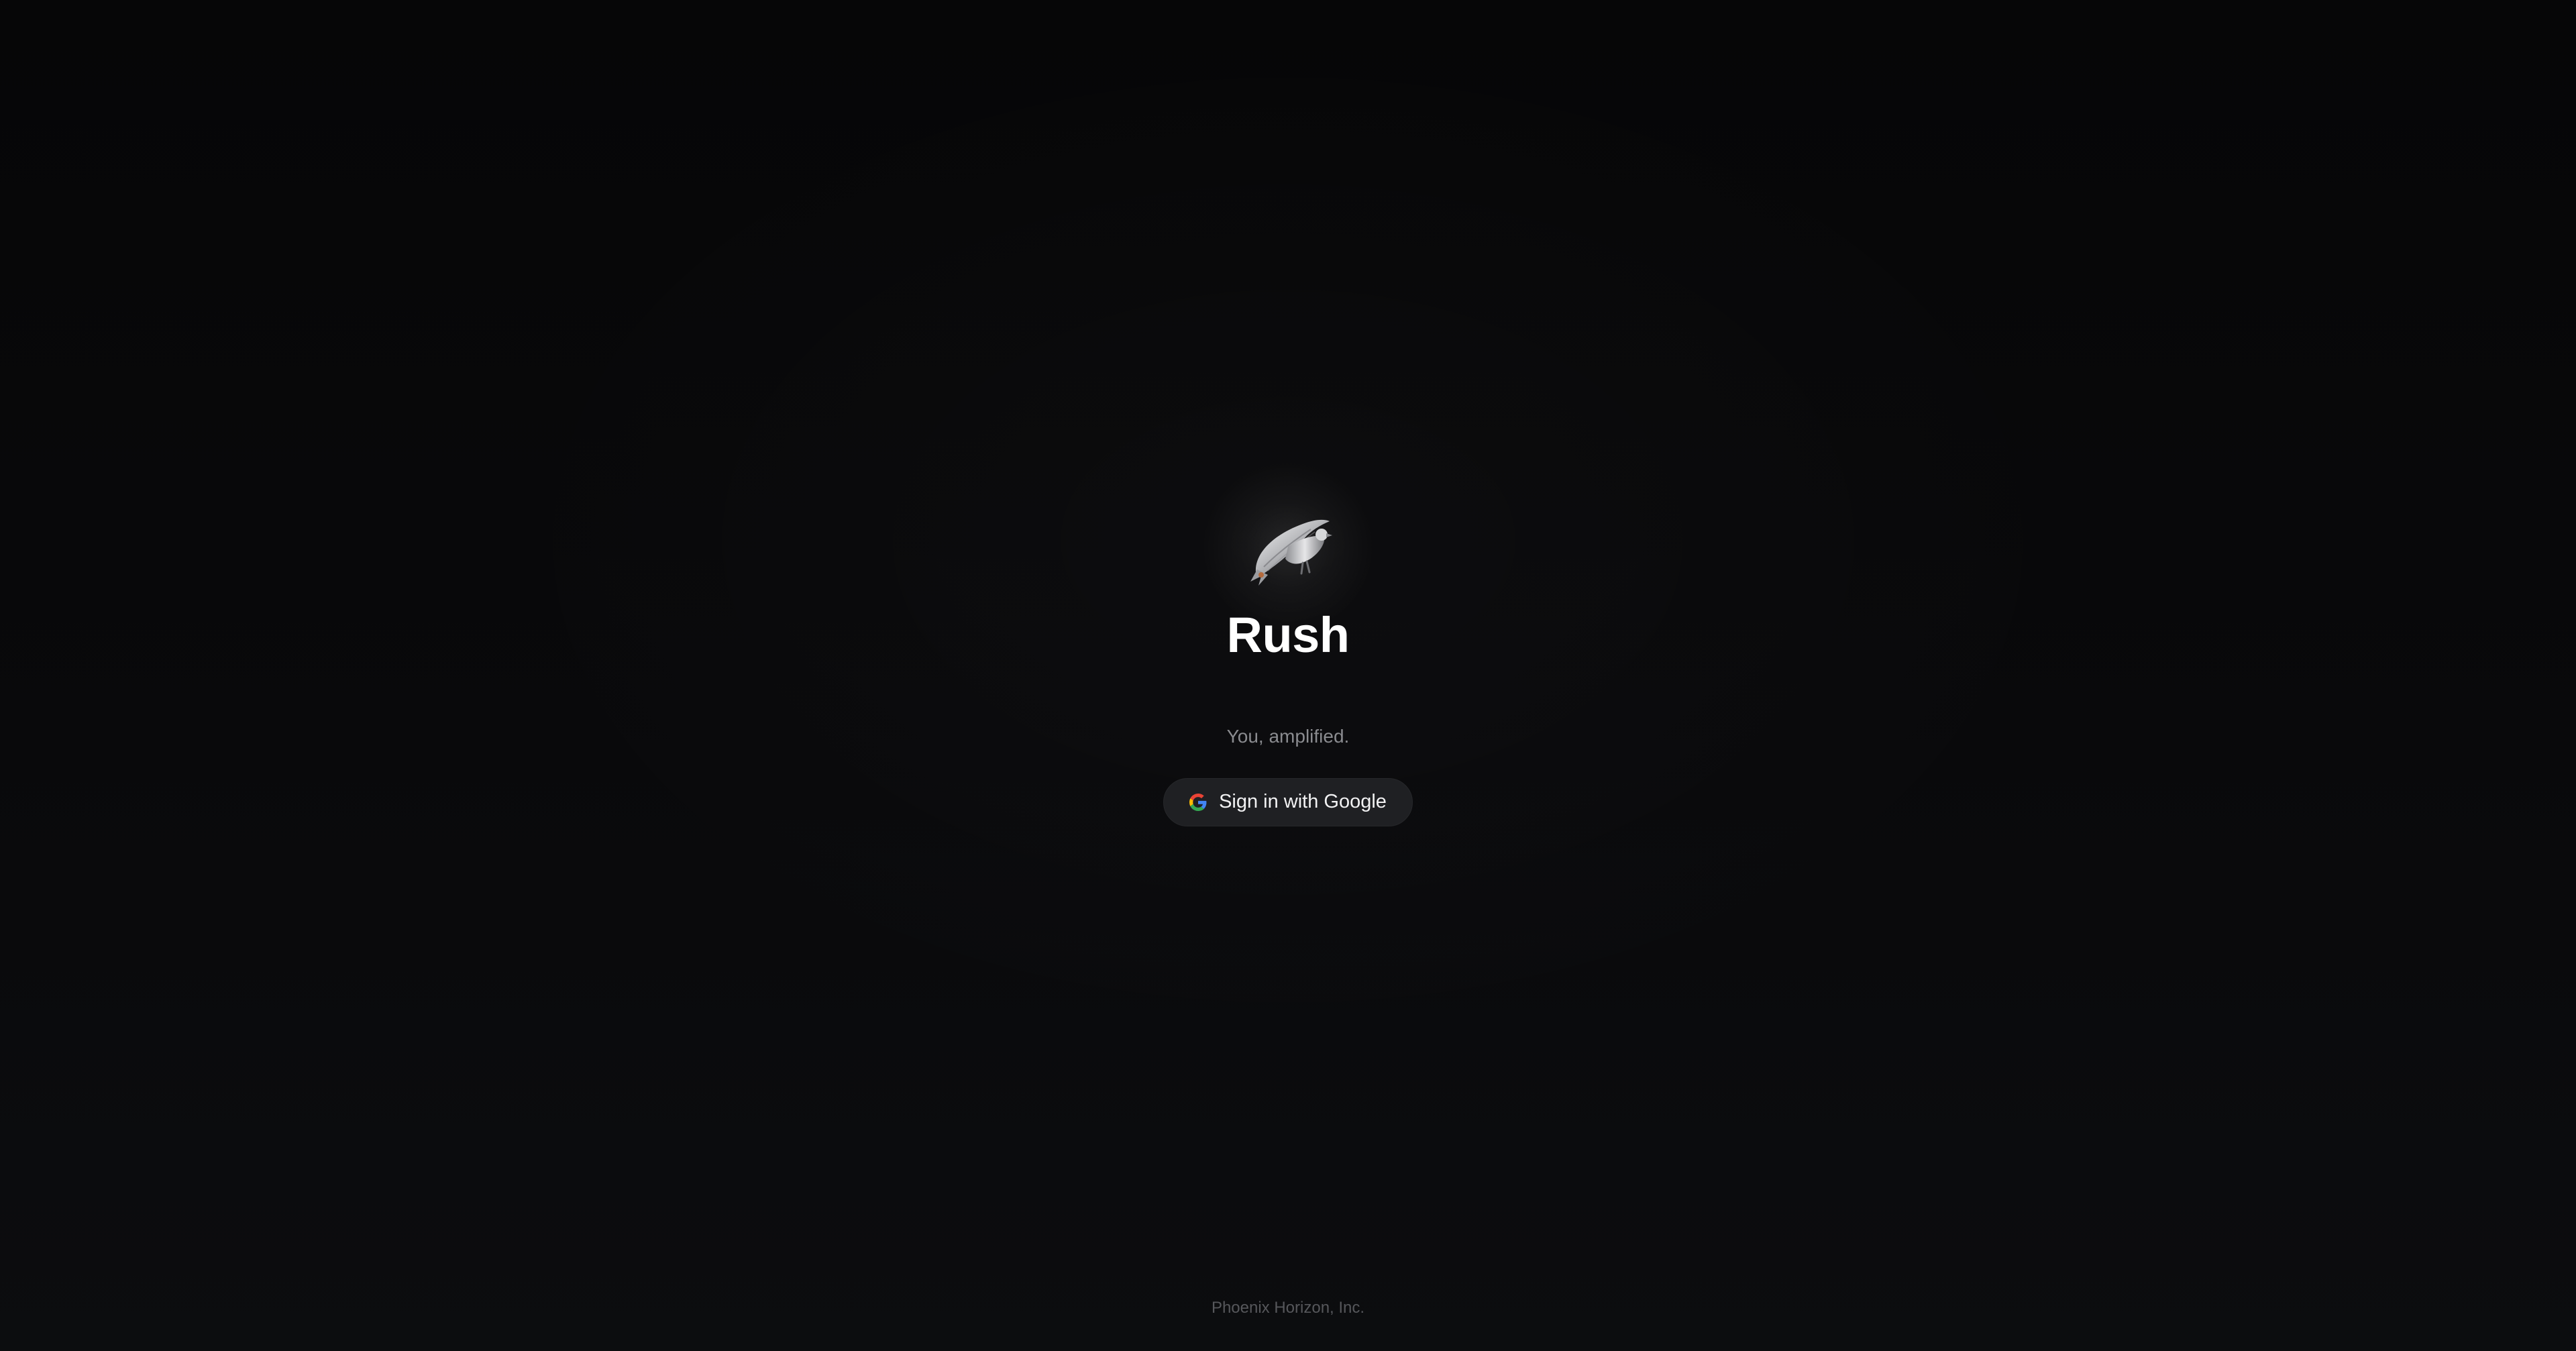  Describe the element at coordinates (1303, 802) in the screenshot. I see `sign-in-button-label: Sign in with Google` at that location.